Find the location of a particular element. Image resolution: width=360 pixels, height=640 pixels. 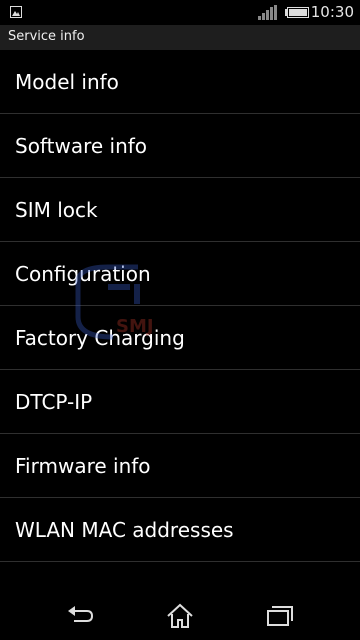

menu-item-configuration: Configuration is located at coordinates (180, 274).